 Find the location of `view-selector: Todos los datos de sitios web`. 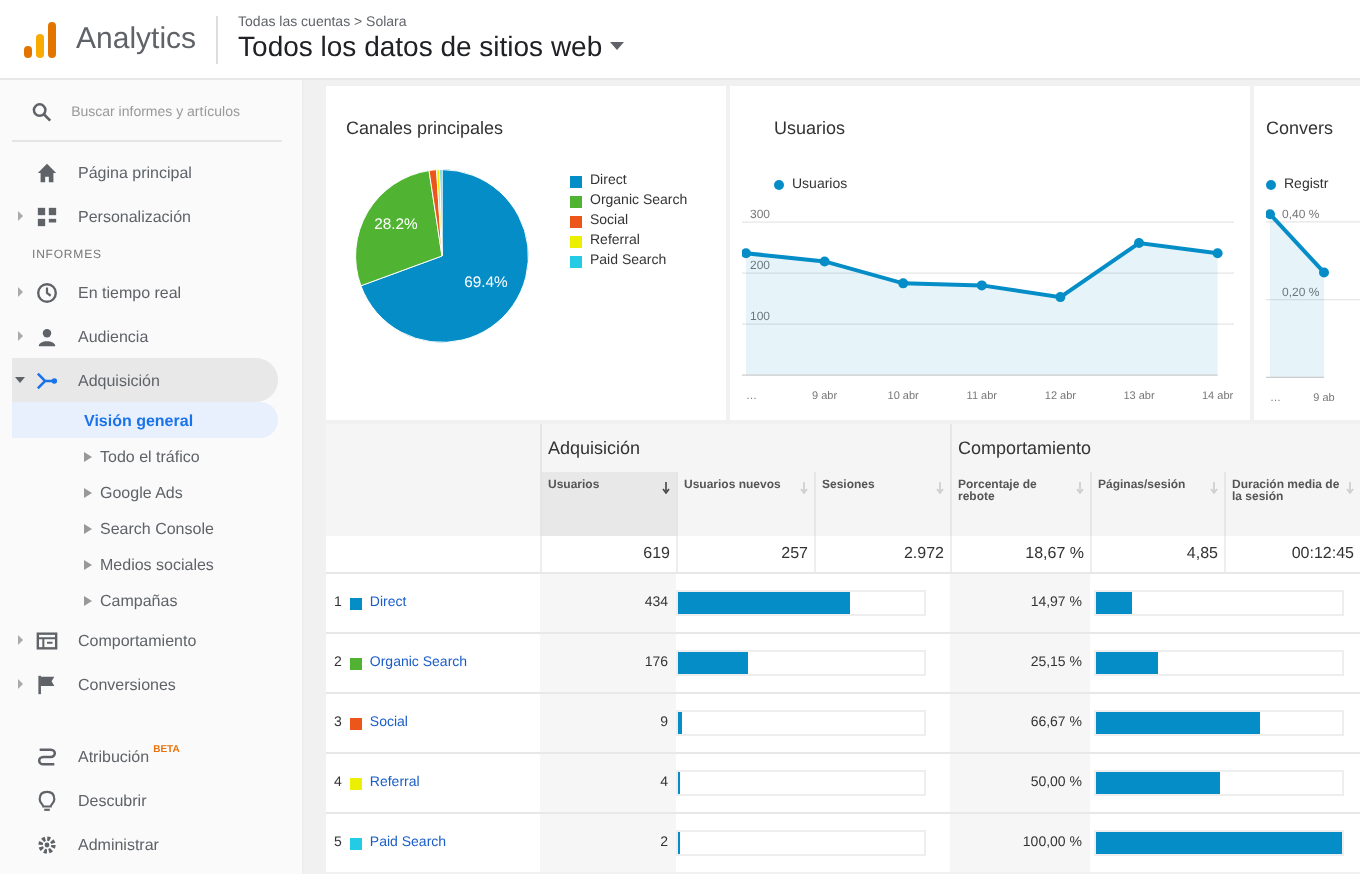

view-selector: Todos los datos de sitios web is located at coordinates (431, 46).